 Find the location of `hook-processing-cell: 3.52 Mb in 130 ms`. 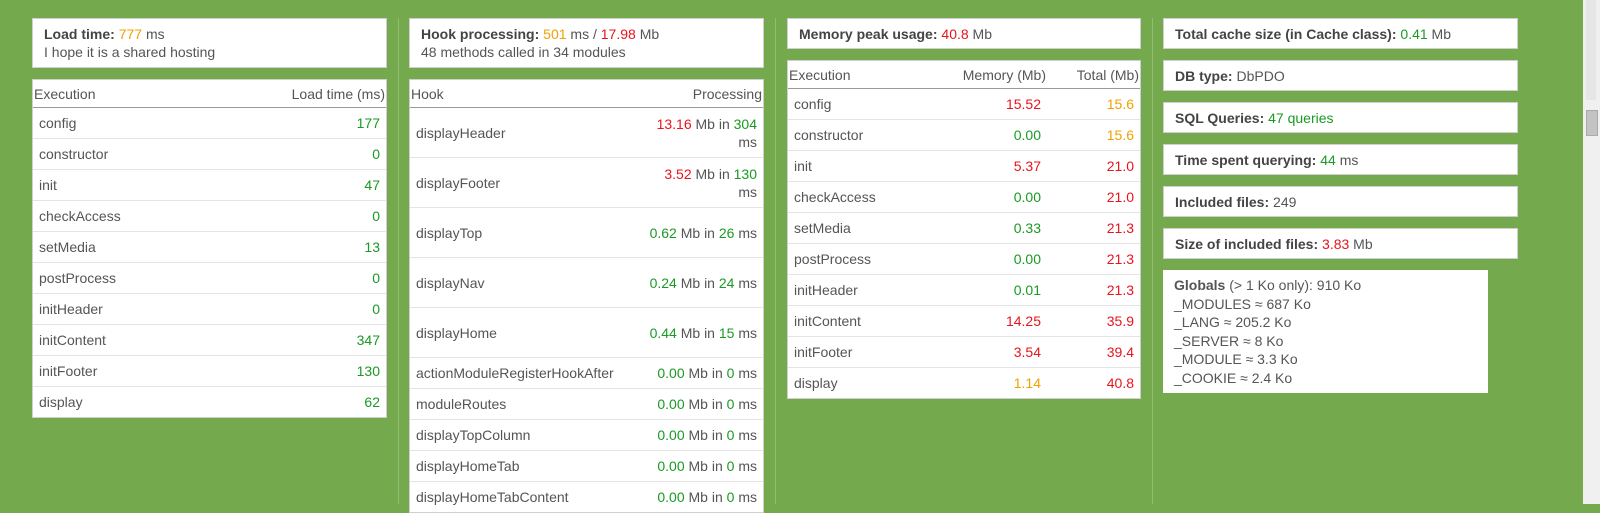

hook-processing-cell: 3.52 Mb in 130 ms is located at coordinates (702, 182).